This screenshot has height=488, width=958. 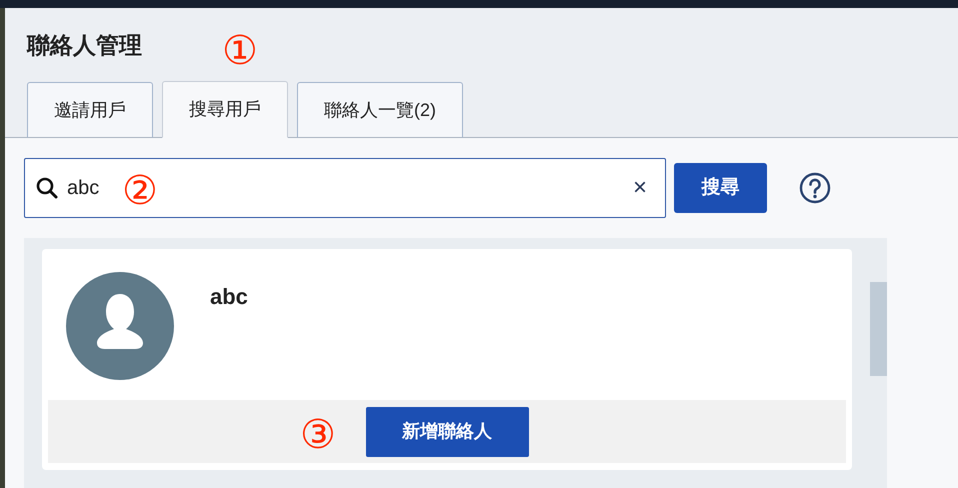 I want to click on help-icon, so click(x=815, y=188).